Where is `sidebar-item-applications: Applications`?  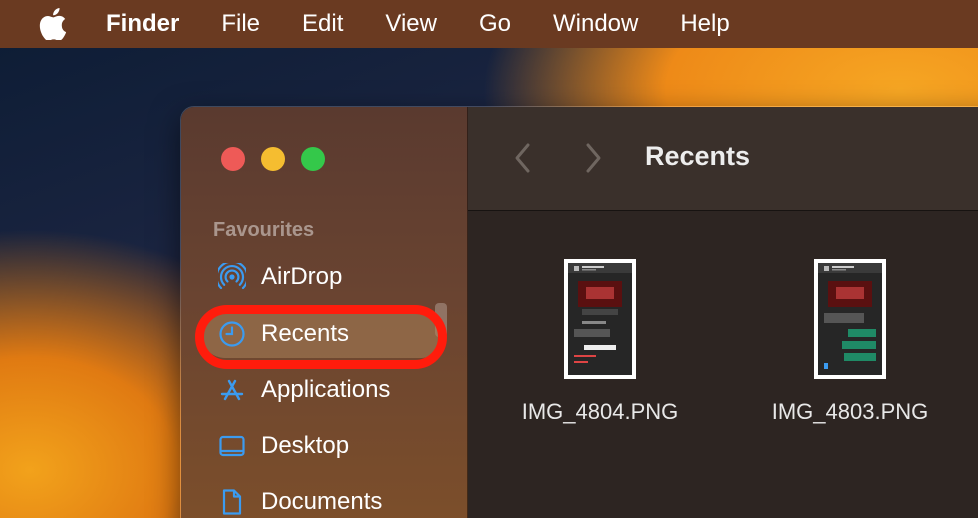
sidebar-item-applications: Applications is located at coordinates (323, 390).